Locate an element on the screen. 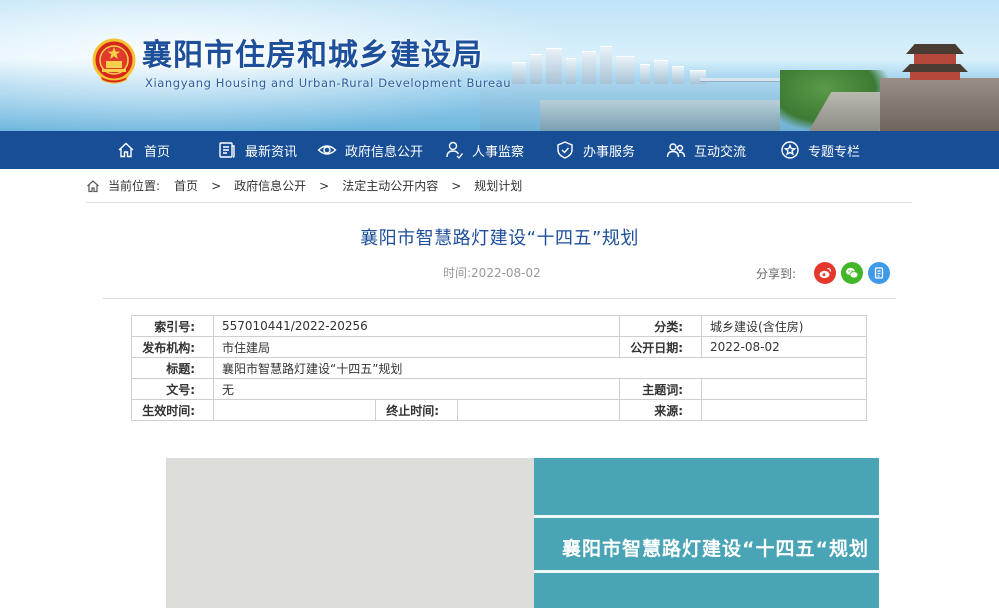 The image size is (999, 608). category-label: 分类: is located at coordinates (661, 326).